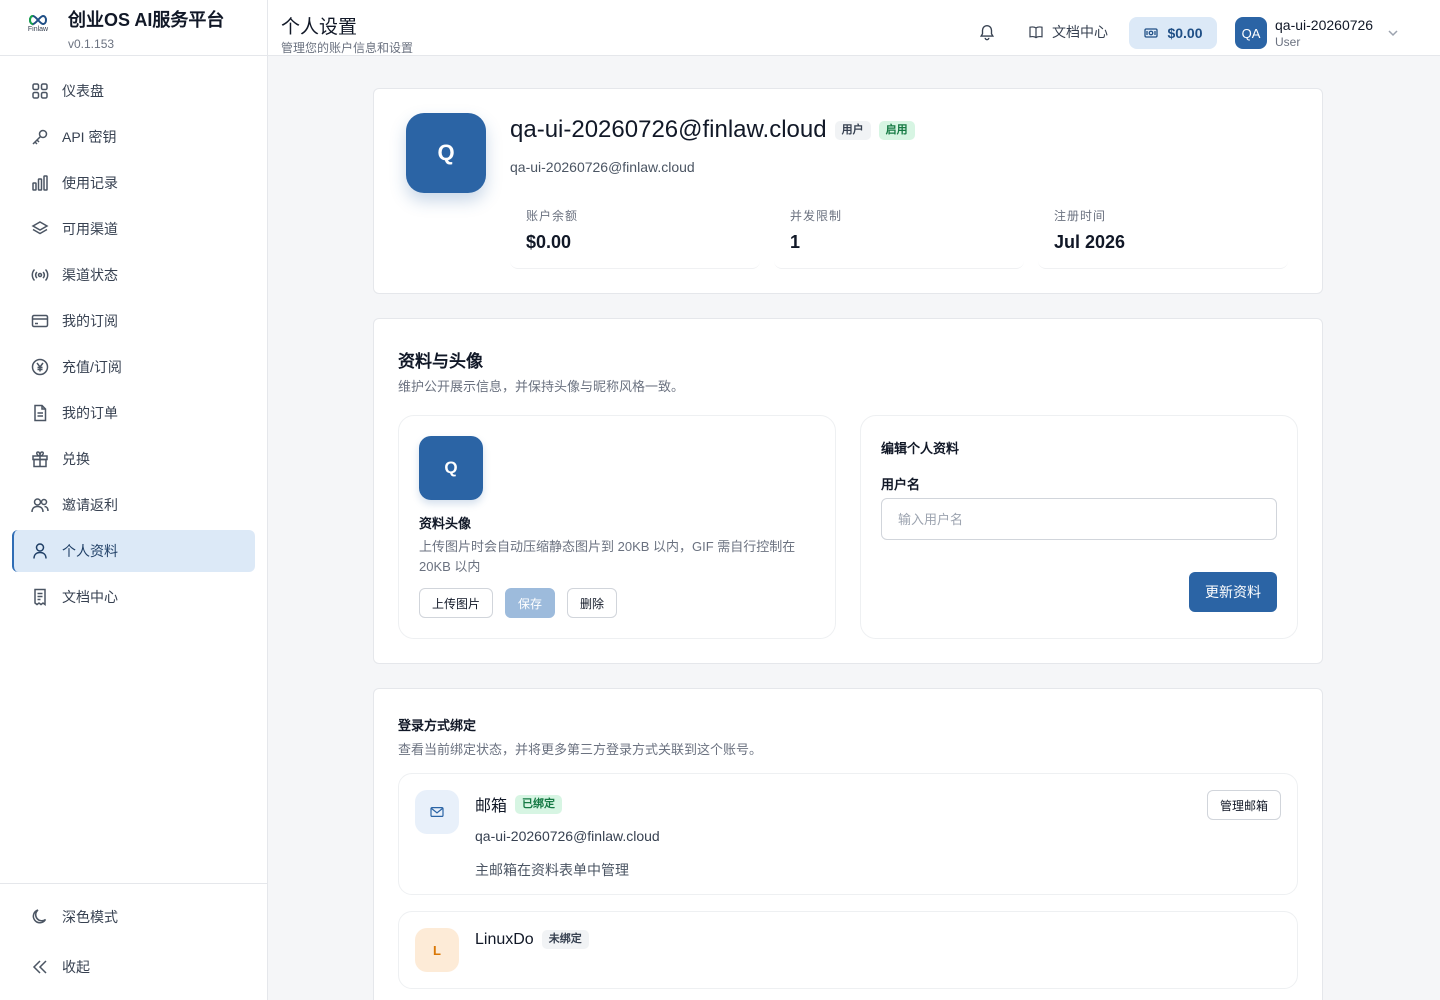 The width and height of the screenshot is (1440, 1000). I want to click on section-description: 维护公开展示信息，并保持头像与昵称风格一致。, so click(541, 386).